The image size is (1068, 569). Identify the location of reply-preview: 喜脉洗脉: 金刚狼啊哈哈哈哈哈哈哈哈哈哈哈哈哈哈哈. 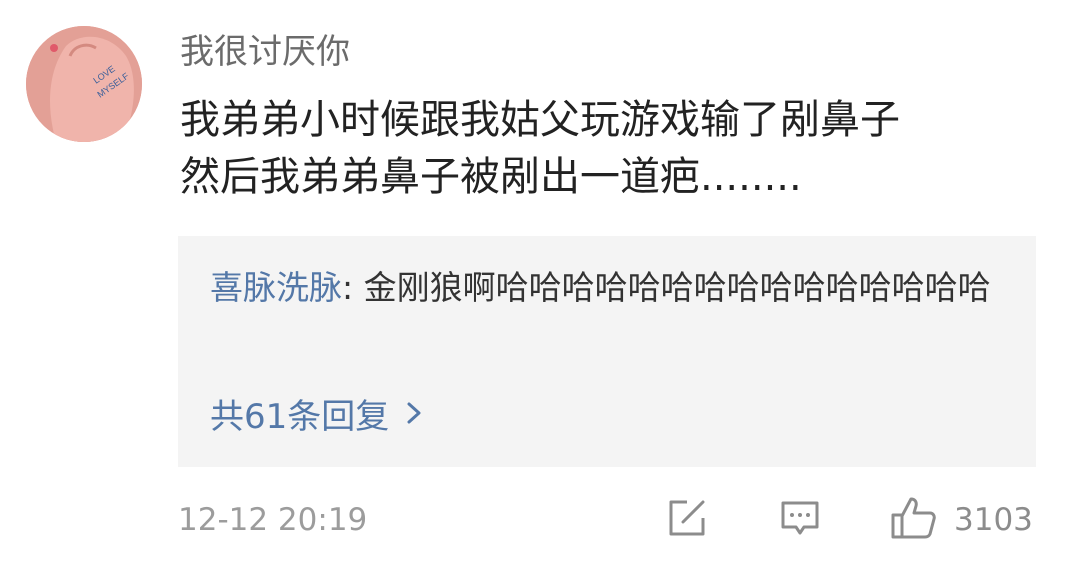
(610, 288).